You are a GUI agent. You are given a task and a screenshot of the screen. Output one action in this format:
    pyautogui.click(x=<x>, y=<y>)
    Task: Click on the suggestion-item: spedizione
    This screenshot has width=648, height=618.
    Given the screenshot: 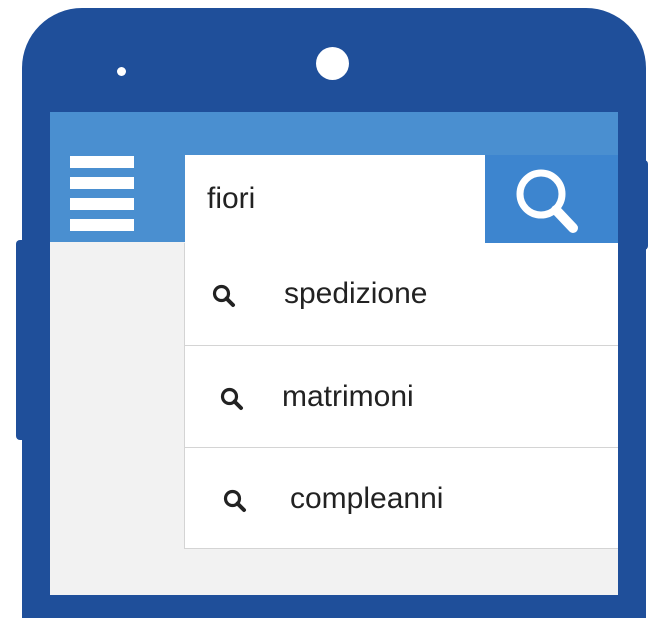 What is the action you would take?
    pyautogui.click(x=401, y=294)
    